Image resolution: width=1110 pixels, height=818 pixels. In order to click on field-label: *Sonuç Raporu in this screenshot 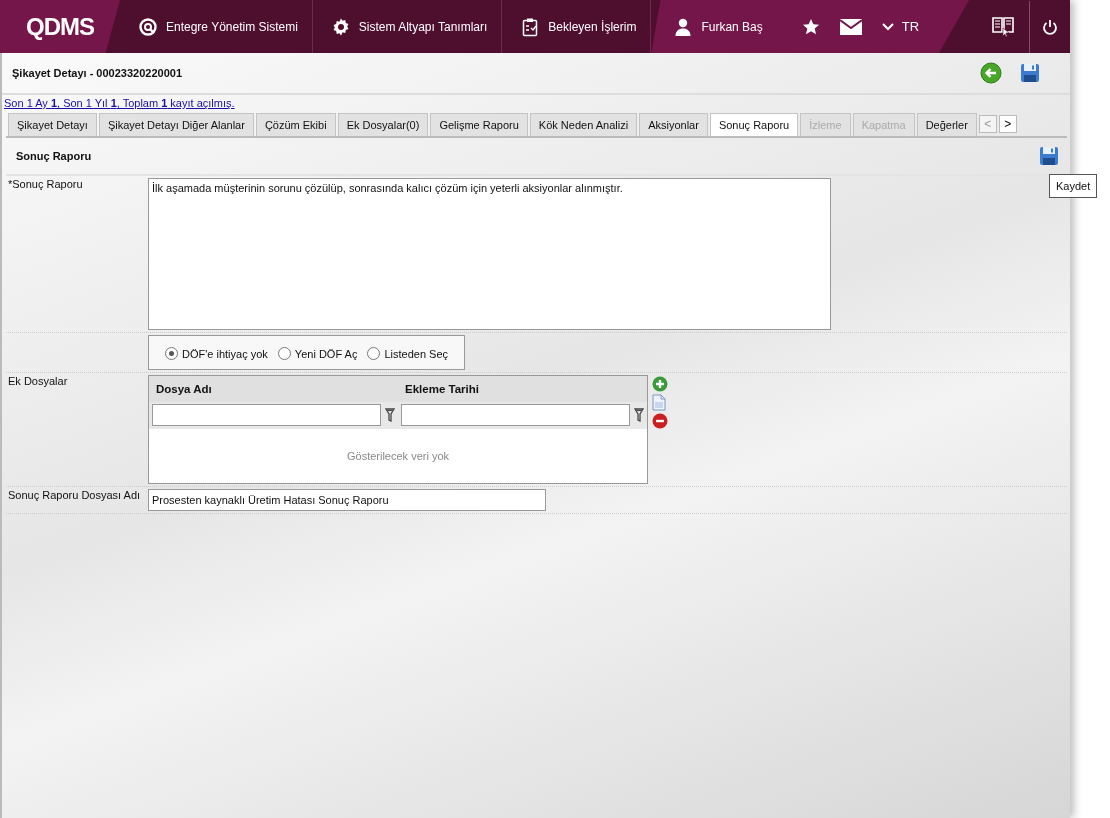, I will do `click(45, 185)`.